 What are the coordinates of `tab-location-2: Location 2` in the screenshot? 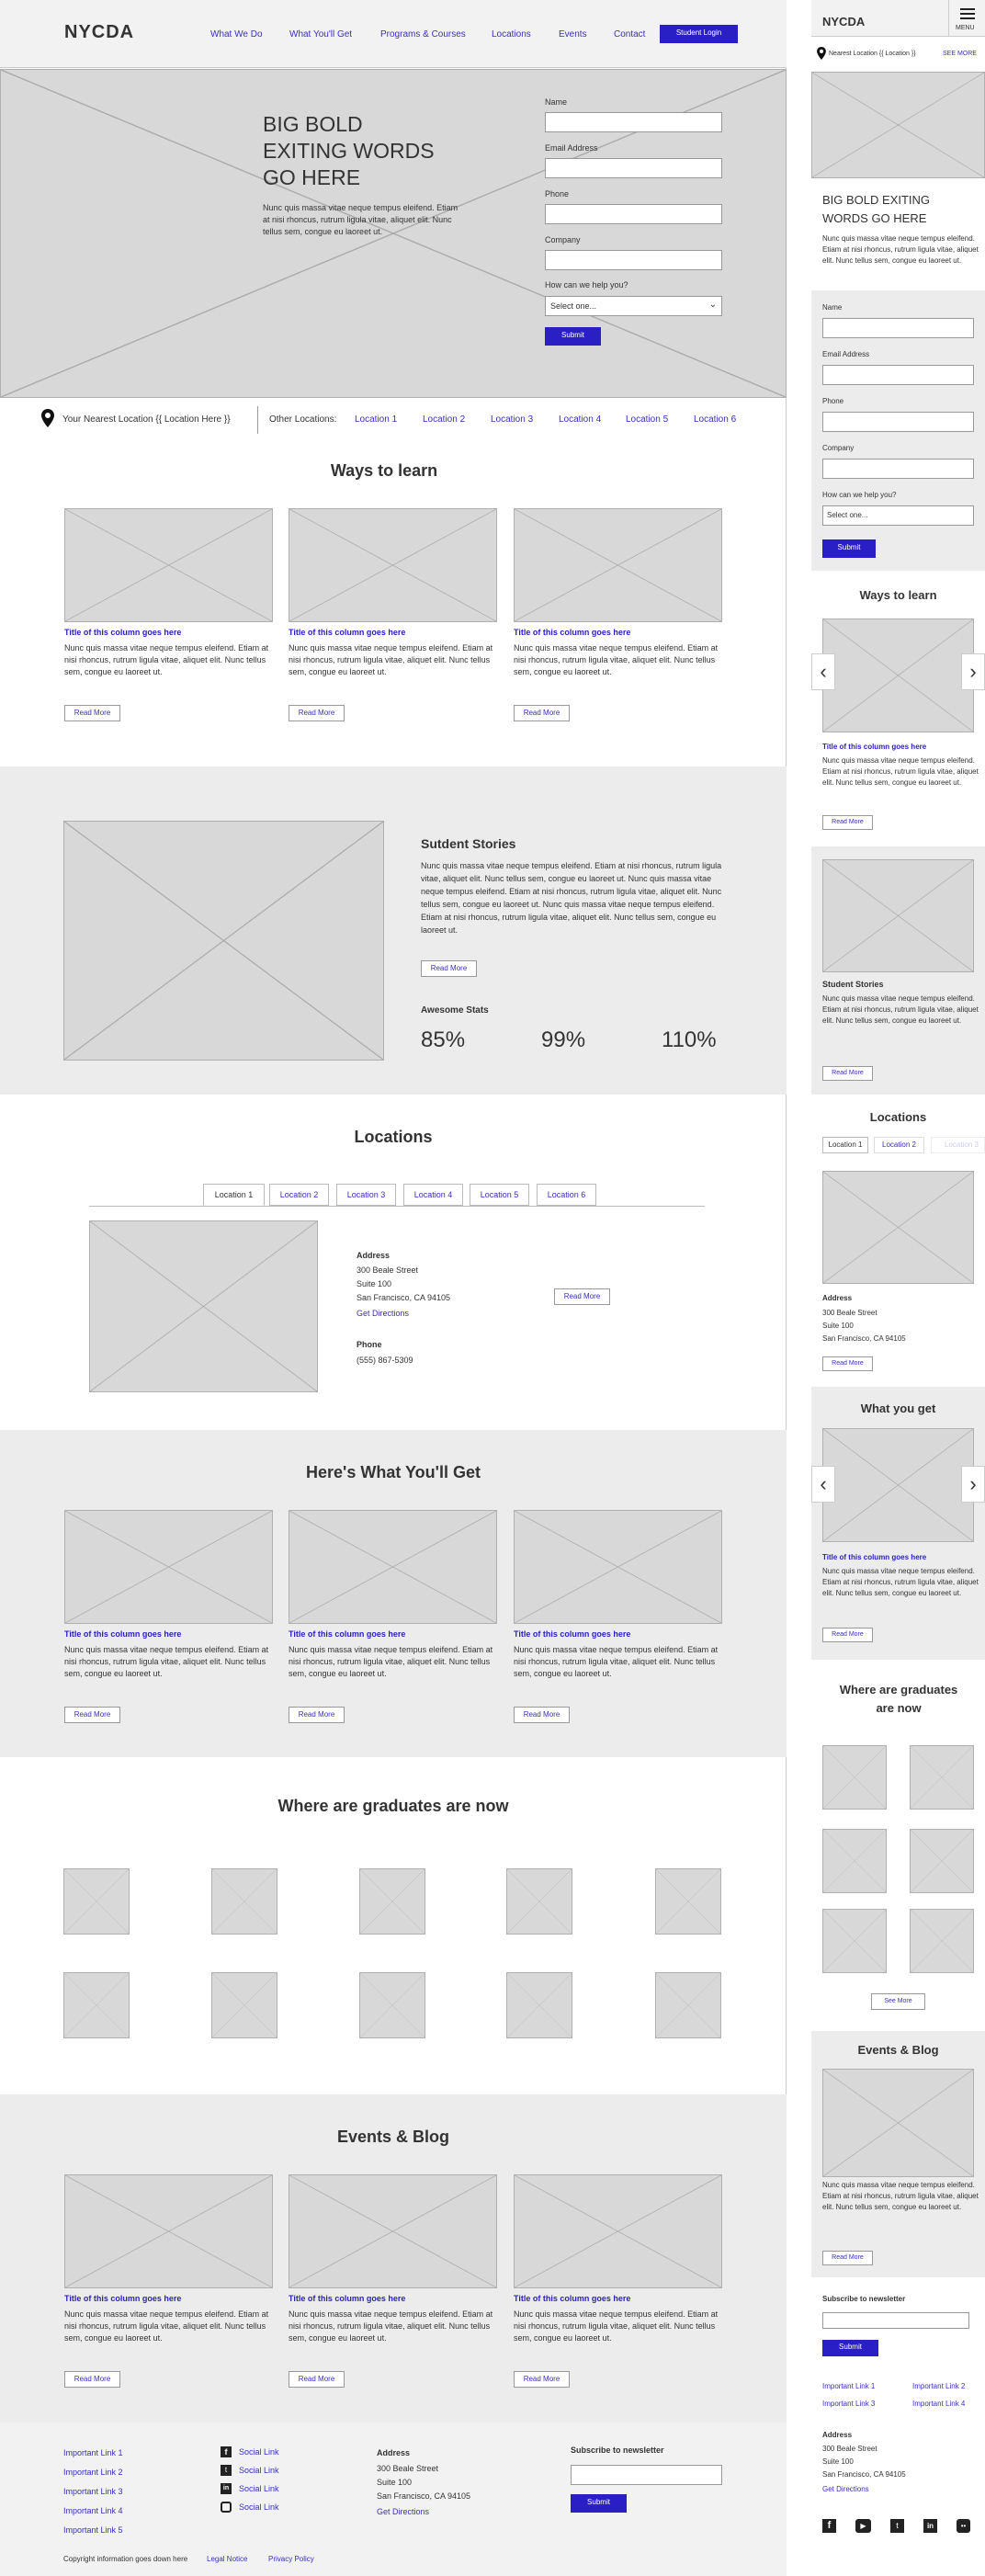 It's located at (299, 1195).